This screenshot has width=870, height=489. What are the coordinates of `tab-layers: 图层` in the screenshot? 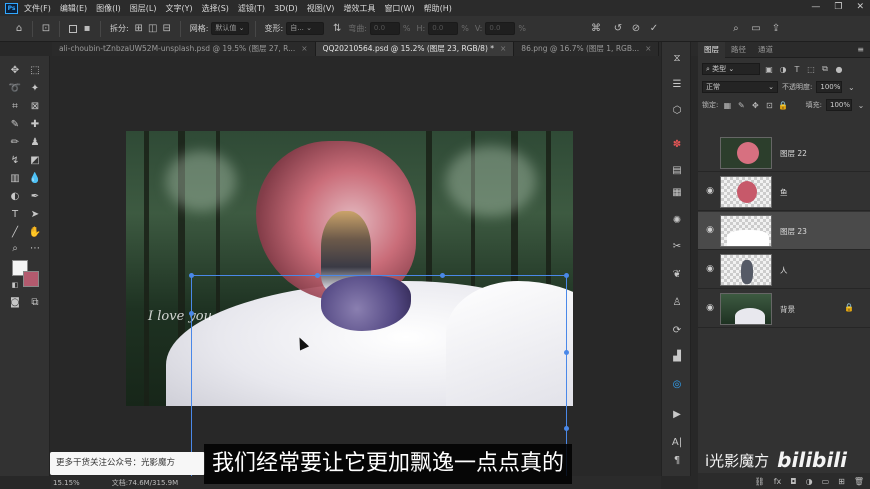 It's located at (711, 49).